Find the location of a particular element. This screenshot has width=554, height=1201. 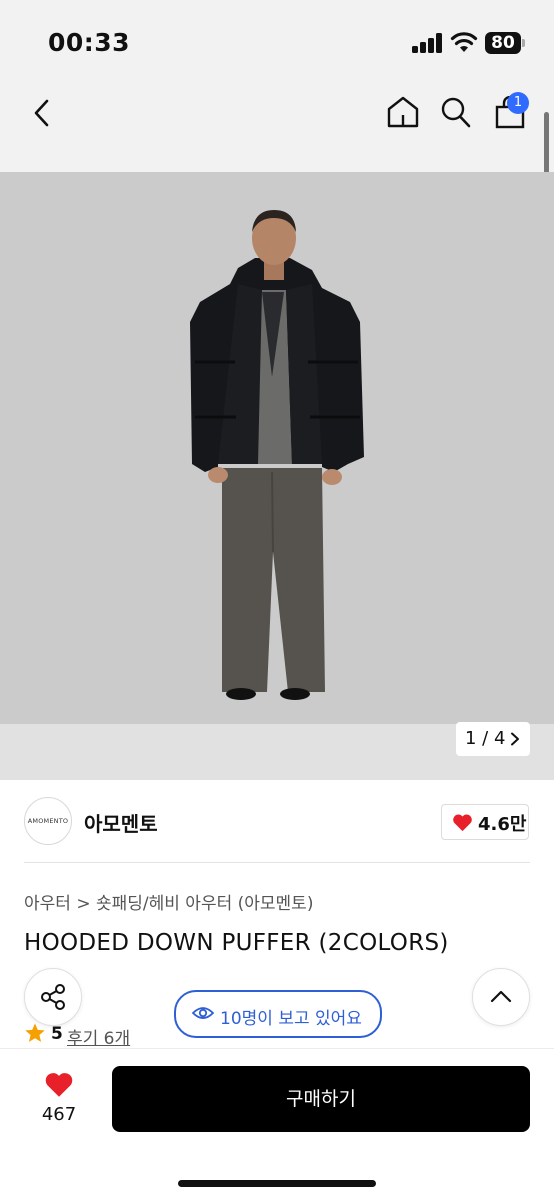

chevron-up-icon is located at coordinates (501, 996).